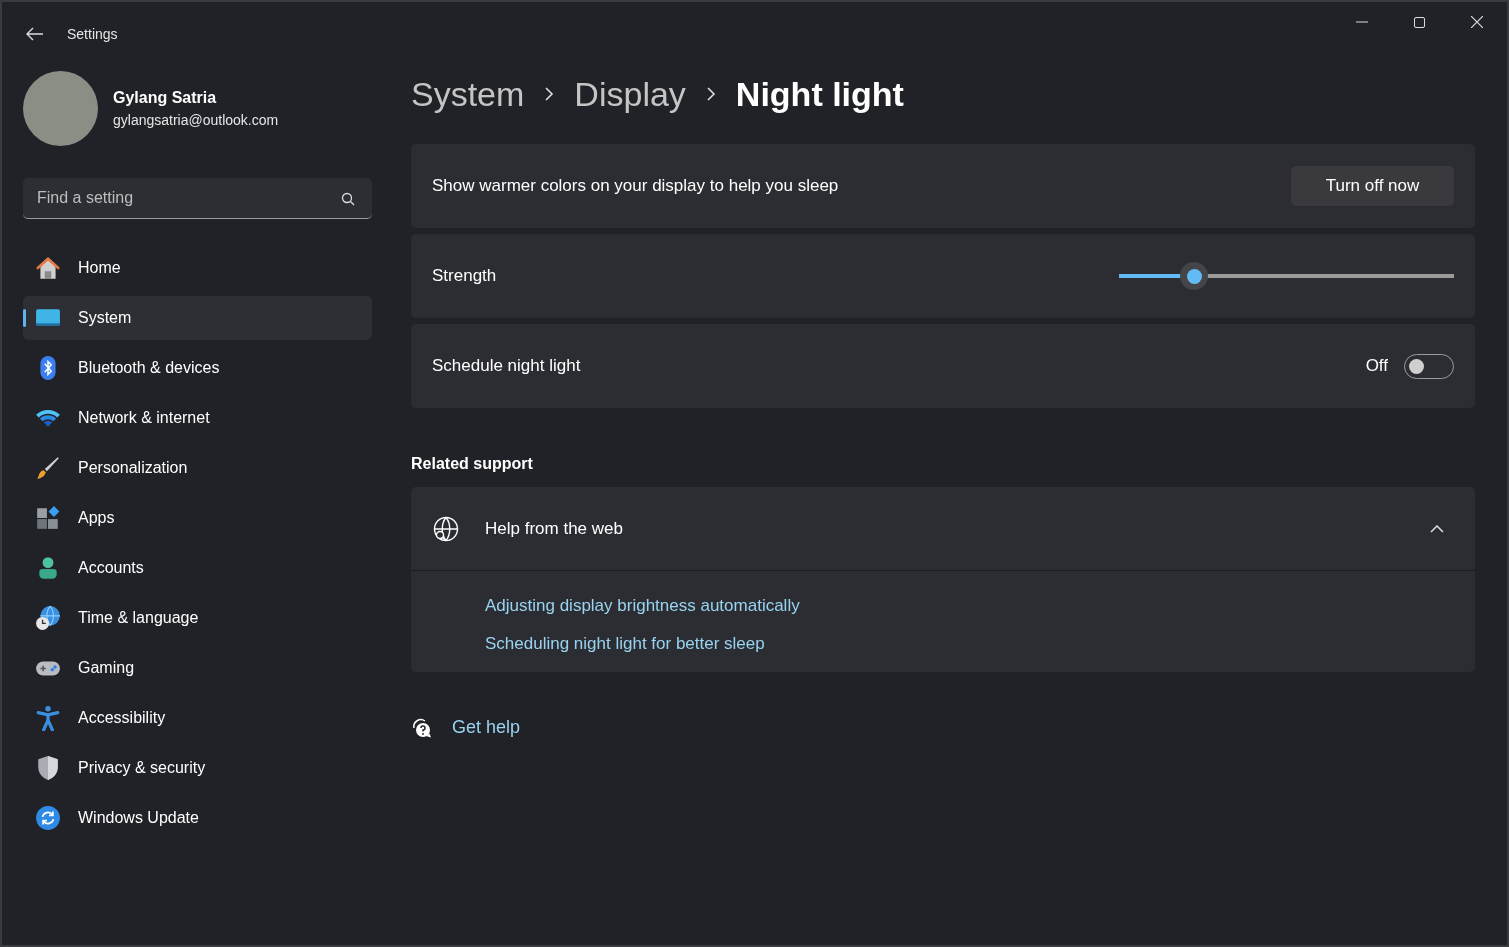 Image resolution: width=1509 pixels, height=947 pixels. I want to click on accessibility-figure-icon, so click(48, 718).